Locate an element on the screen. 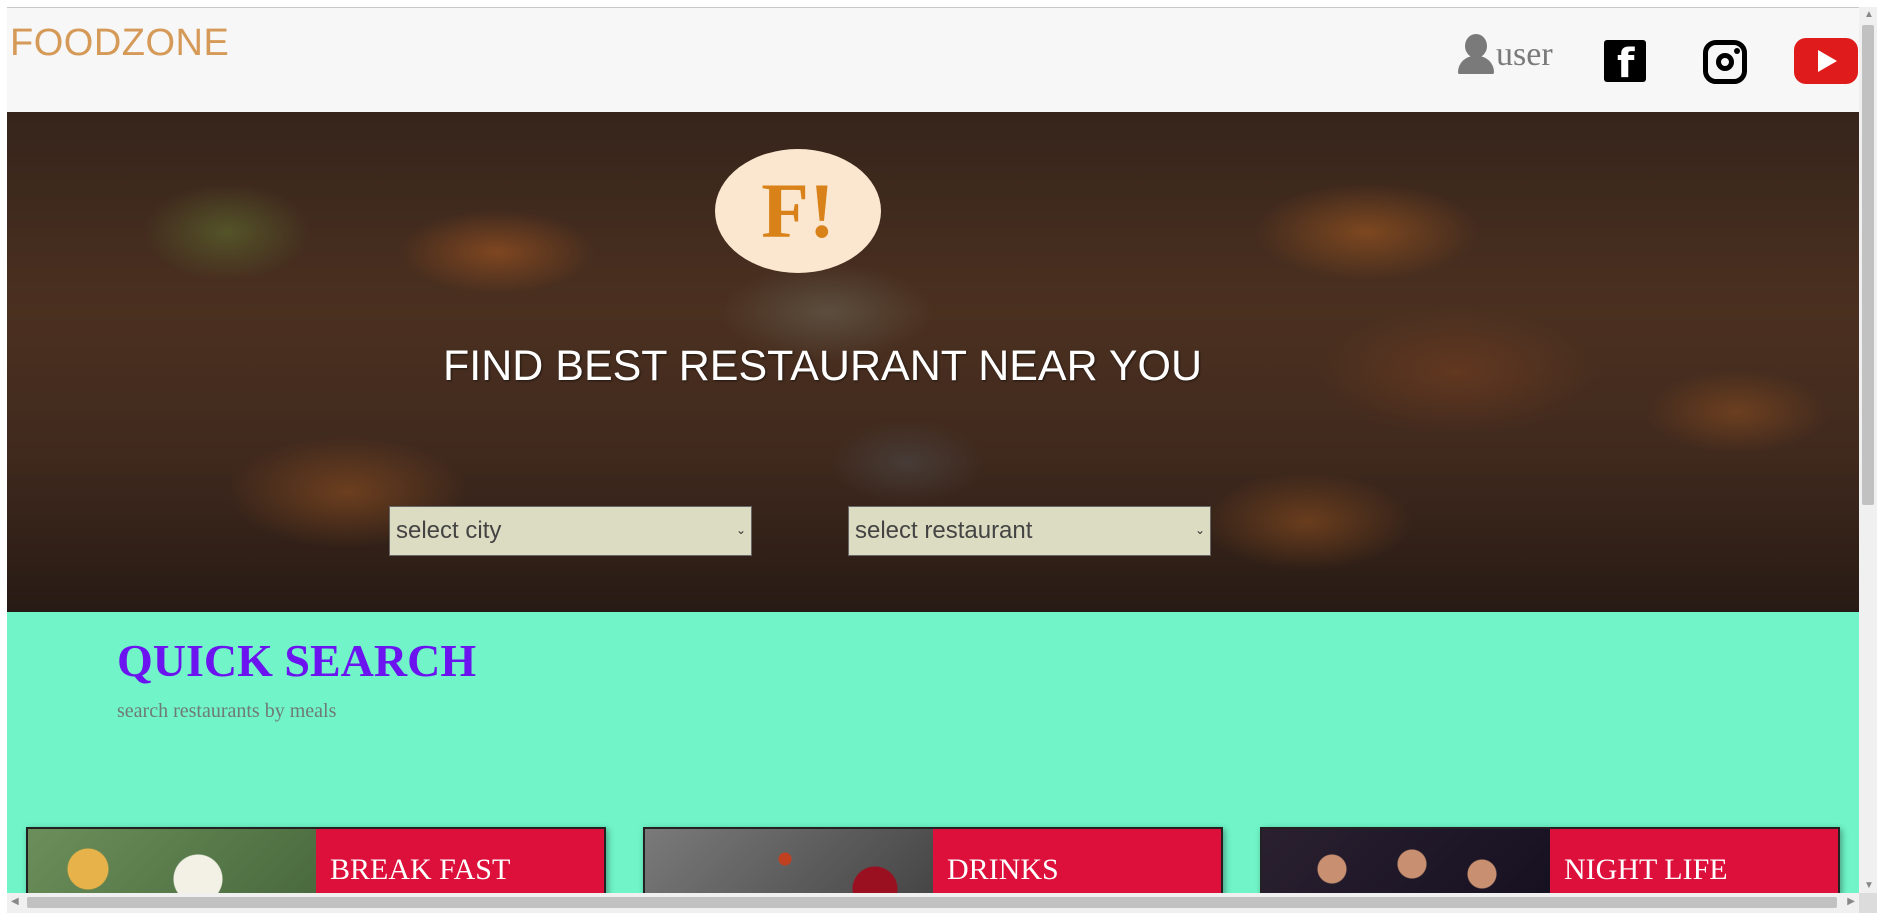  restaurant-select: select restaurant ⌄ is located at coordinates (1029, 531).